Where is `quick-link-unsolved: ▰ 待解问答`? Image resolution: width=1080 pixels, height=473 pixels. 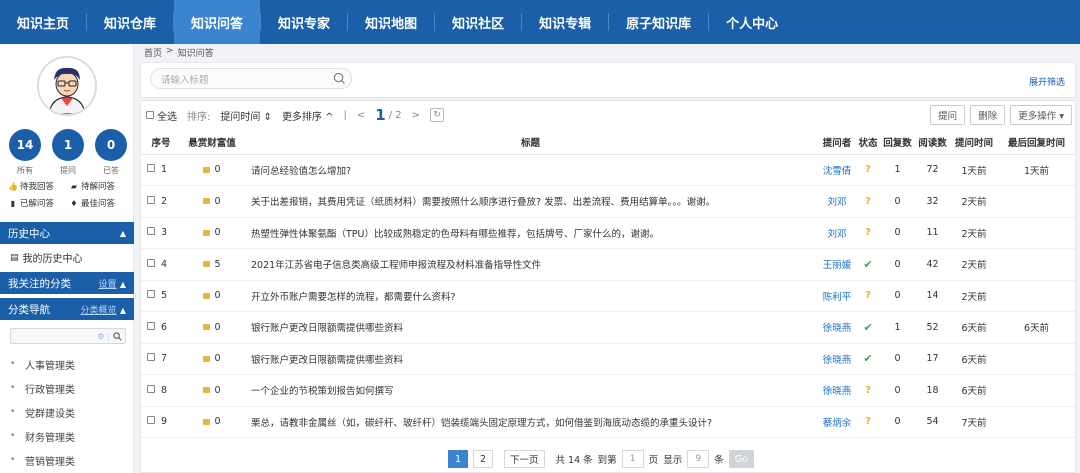 quick-link-unsolved: ▰ 待解问答 is located at coordinates (99, 186).